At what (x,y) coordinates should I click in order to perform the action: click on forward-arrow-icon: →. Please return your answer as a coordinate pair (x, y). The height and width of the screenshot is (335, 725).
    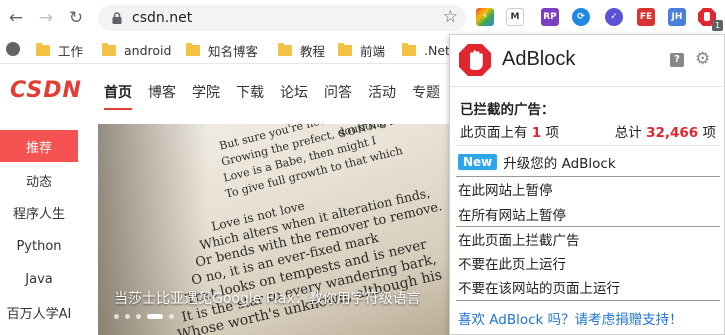
    Looking at the image, I should click on (46, 18).